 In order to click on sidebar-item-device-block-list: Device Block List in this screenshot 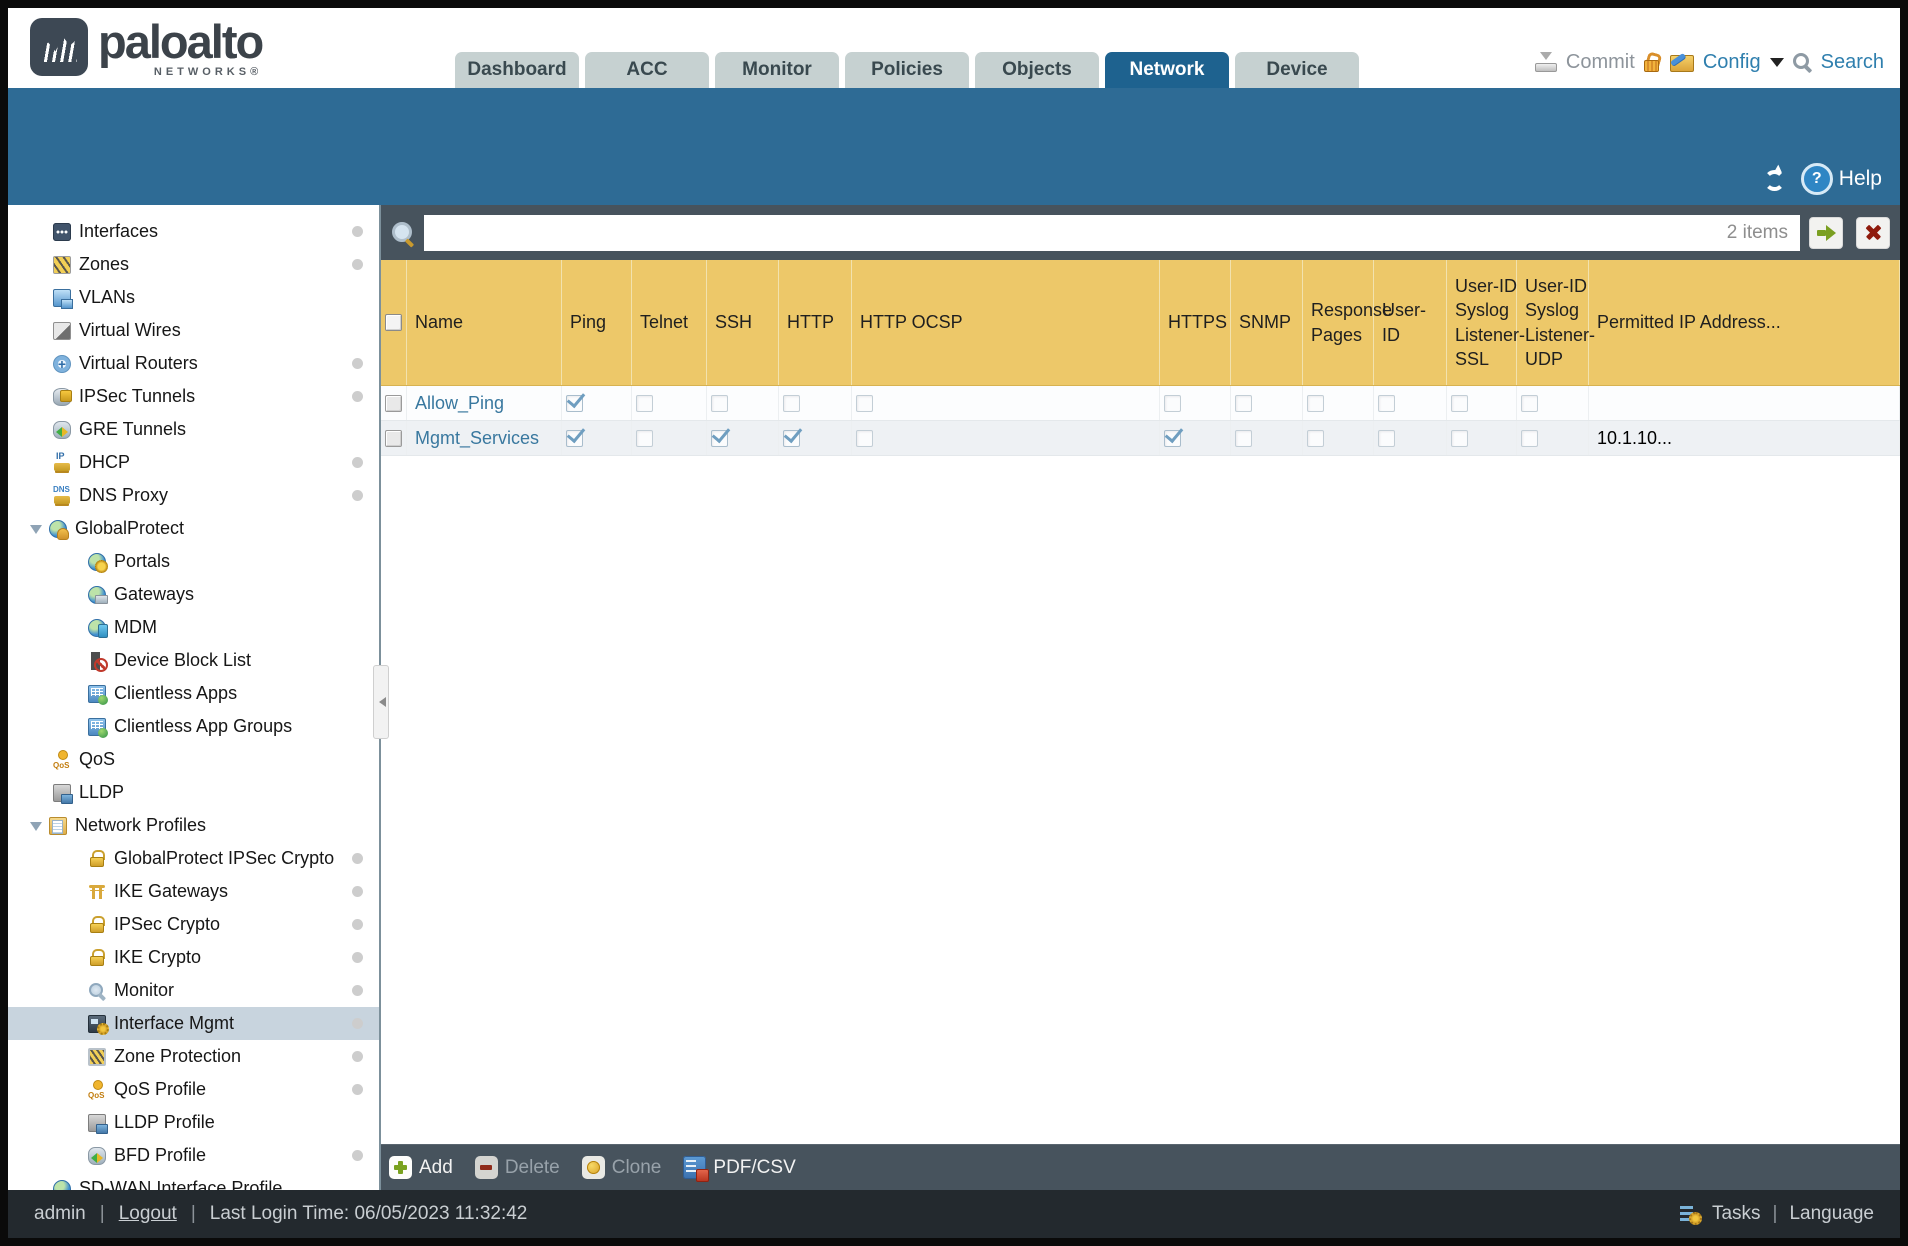, I will do `click(193, 660)`.